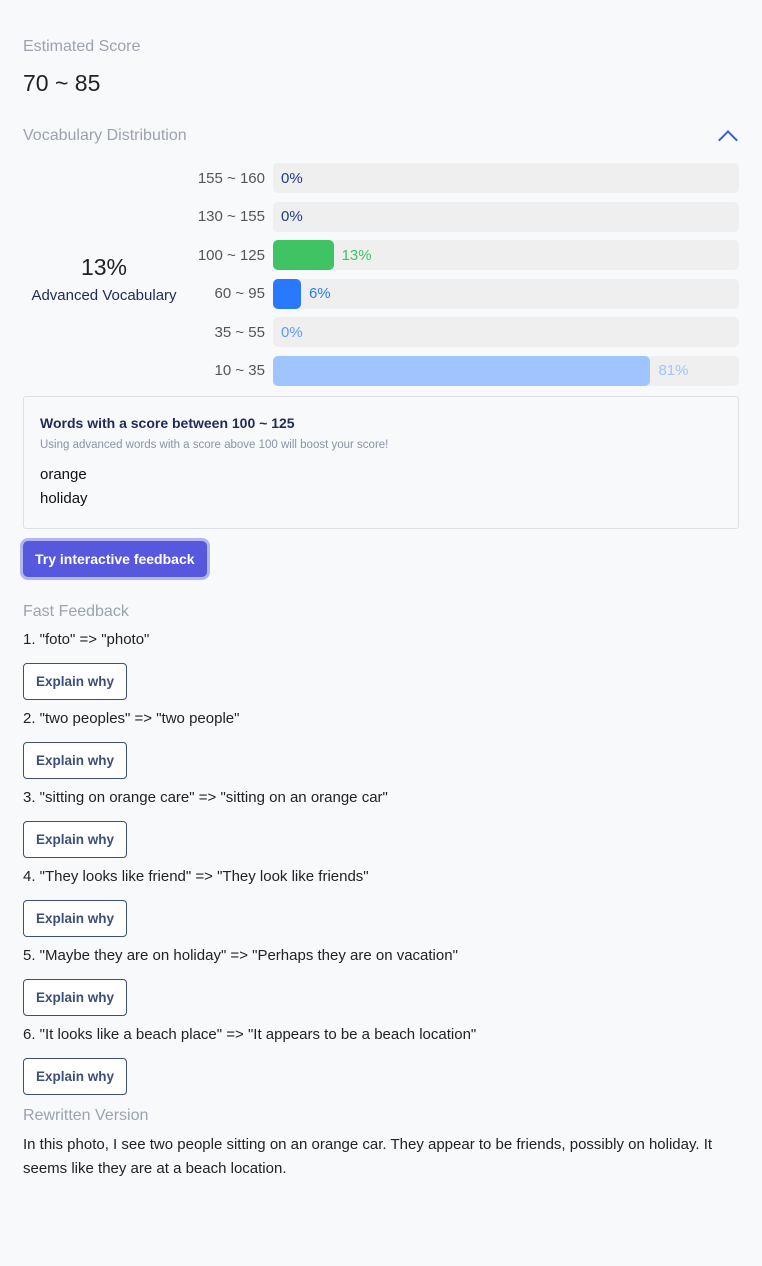 This screenshot has height=1266, width=762. What do you see at coordinates (319, 293) in the screenshot?
I see `percent-label: 6%` at bounding box center [319, 293].